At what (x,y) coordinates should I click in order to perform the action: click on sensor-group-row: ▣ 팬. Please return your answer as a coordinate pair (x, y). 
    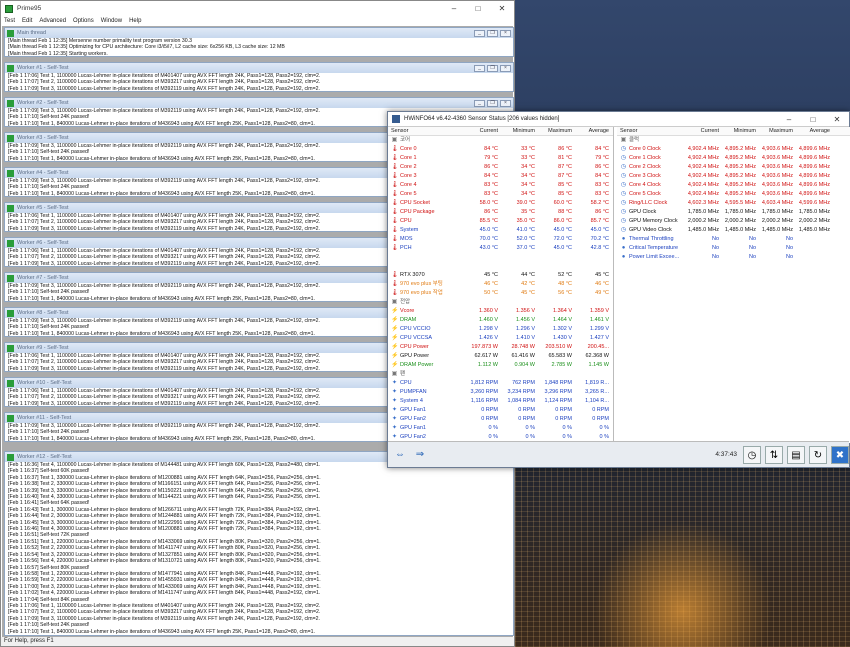
    Looking at the image, I should click on (500, 374).